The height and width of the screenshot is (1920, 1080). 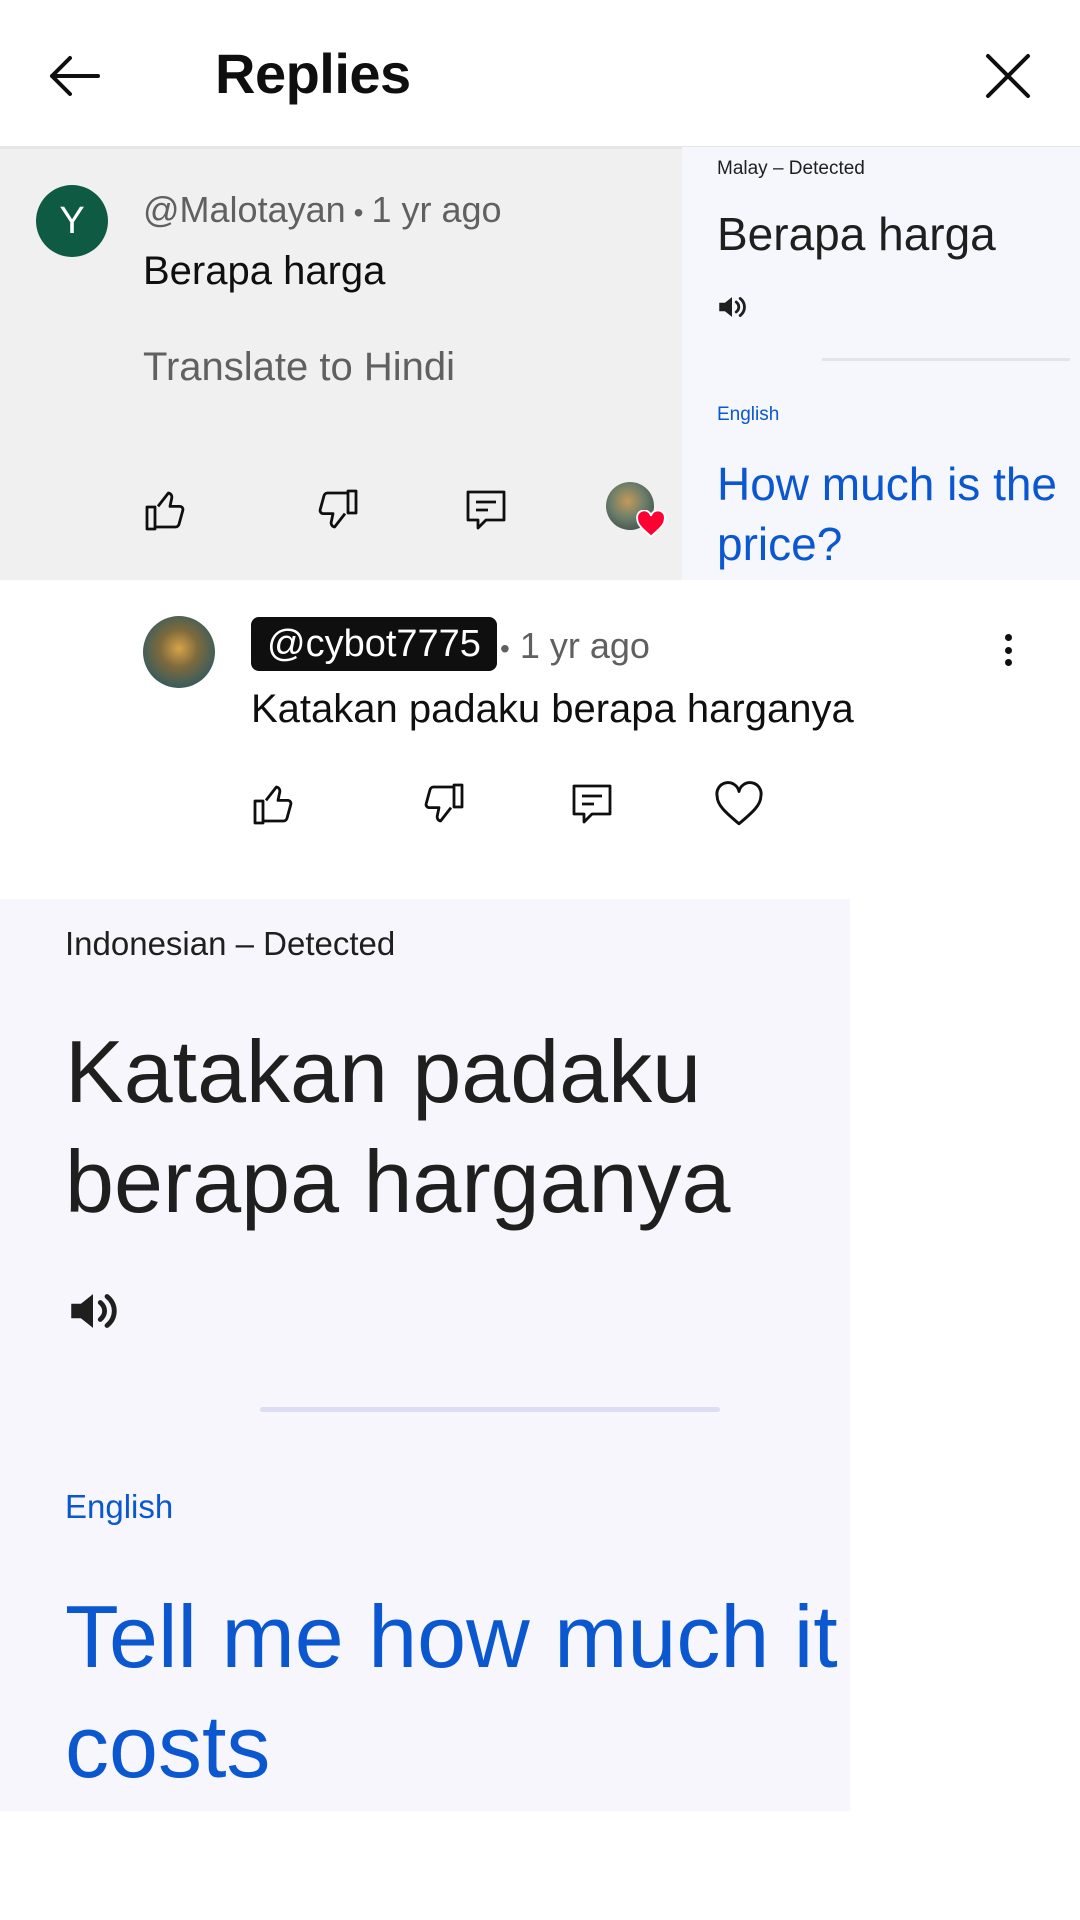 I want to click on more-options-button, so click(x=1008, y=650).